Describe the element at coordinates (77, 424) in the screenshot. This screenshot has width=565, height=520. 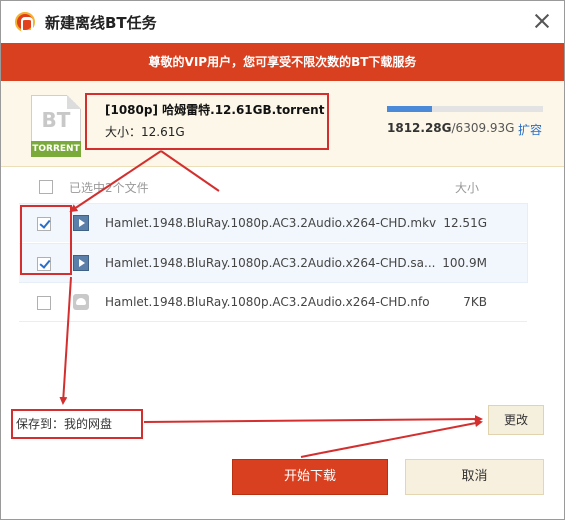
I see `save-location-label: 保存到：我的网盘` at that location.